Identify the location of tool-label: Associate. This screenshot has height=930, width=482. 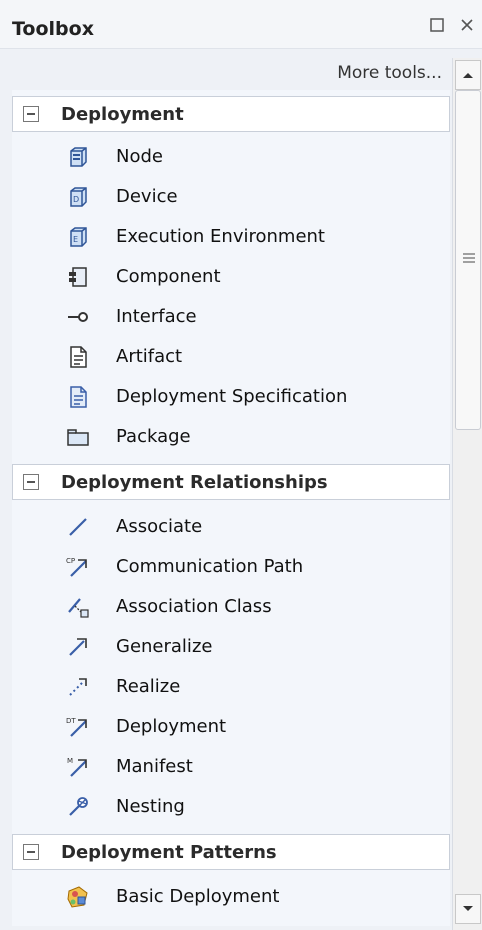
(159, 526).